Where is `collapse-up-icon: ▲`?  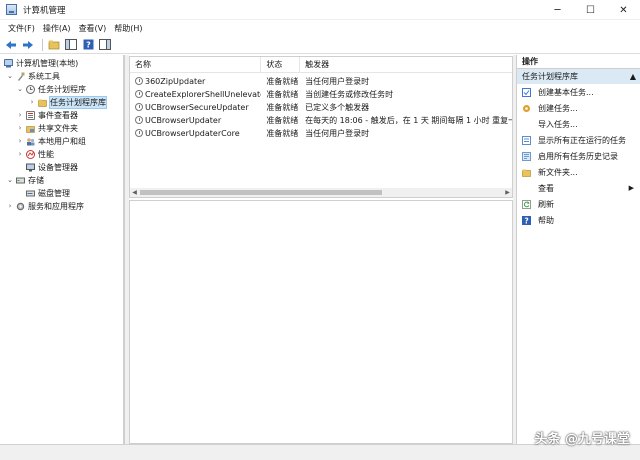 collapse-up-icon: ▲ is located at coordinates (633, 76).